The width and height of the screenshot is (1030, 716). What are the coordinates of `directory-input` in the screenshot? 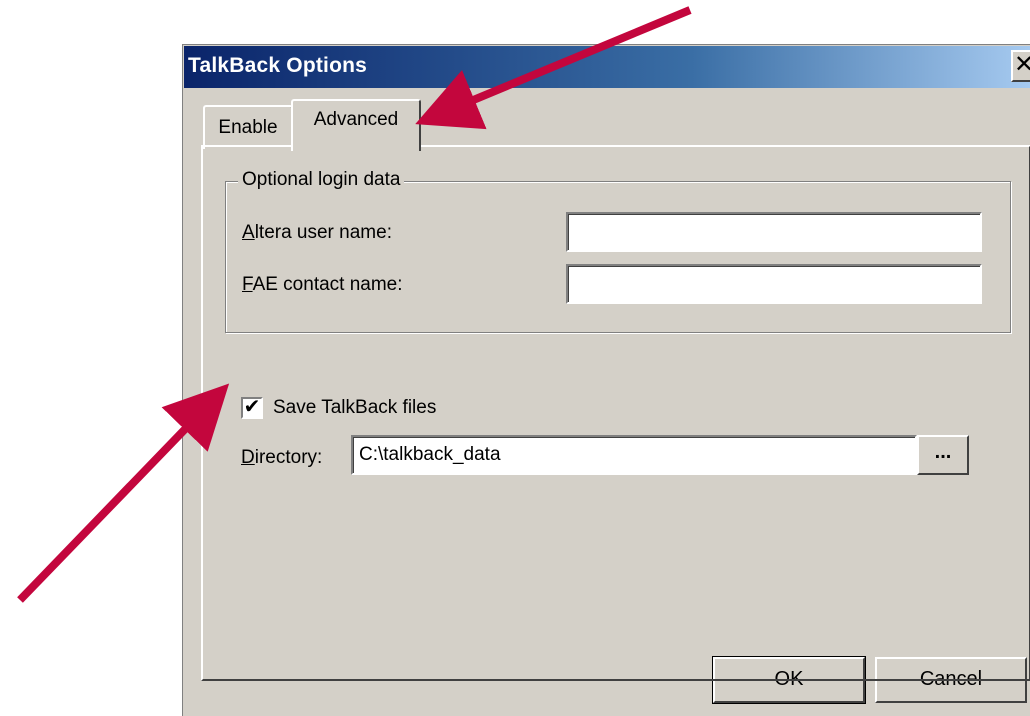 It's located at (634, 455).